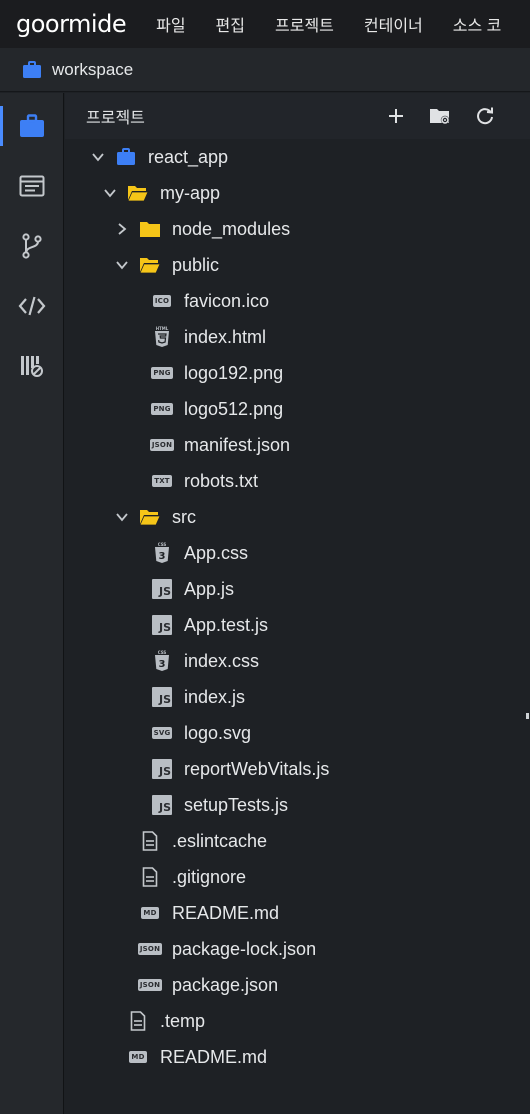 The image size is (530, 1114). What do you see at coordinates (297, 1021) in the screenshot?
I see `tree-file-row: .temp` at bounding box center [297, 1021].